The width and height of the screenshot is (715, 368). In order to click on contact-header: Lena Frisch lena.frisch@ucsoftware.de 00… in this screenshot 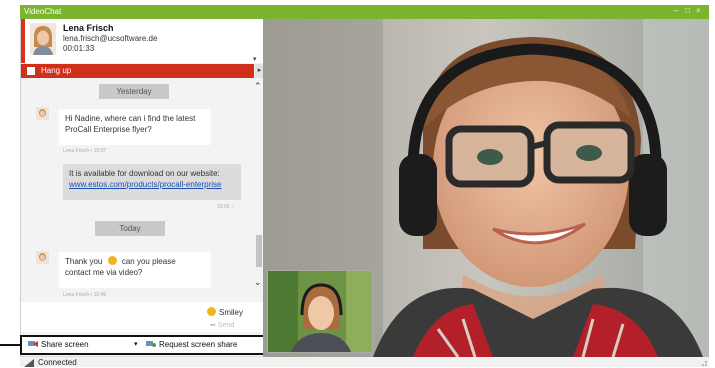, I will do `click(142, 41)`.